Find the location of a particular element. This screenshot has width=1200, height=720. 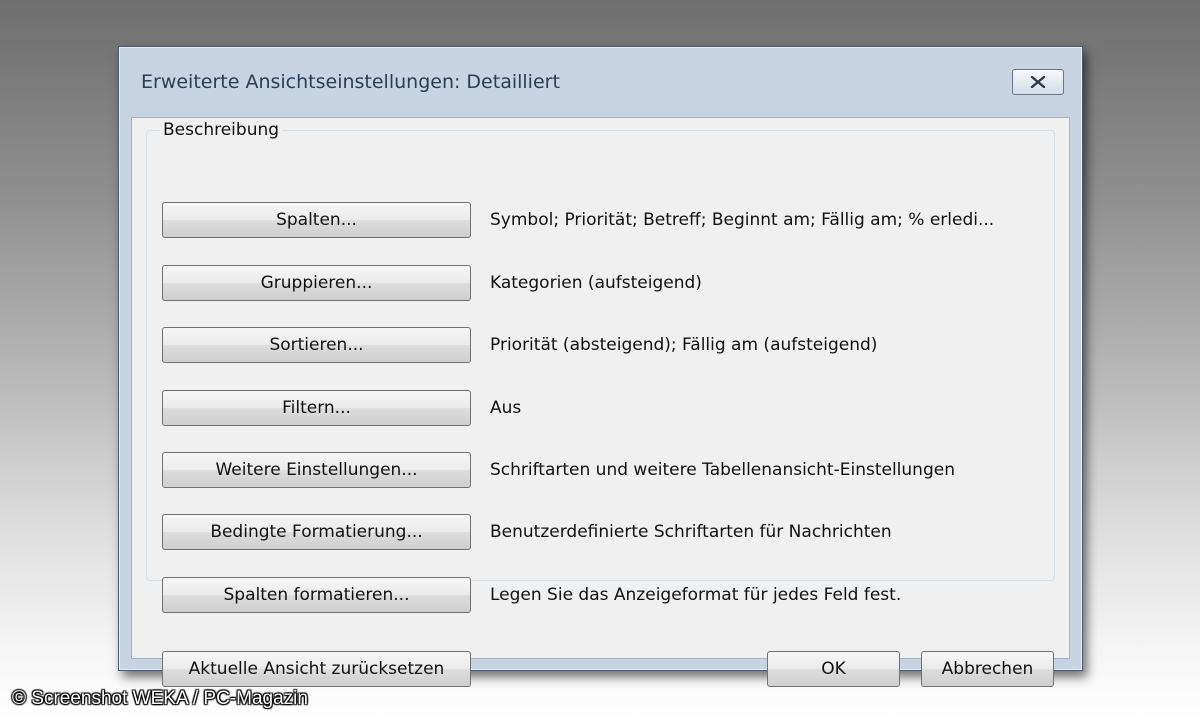

close-button is located at coordinates (1038, 82).